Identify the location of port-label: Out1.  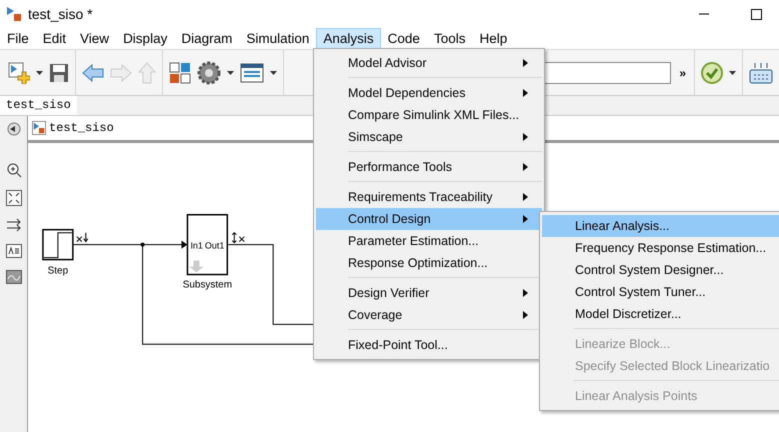
(214, 245).